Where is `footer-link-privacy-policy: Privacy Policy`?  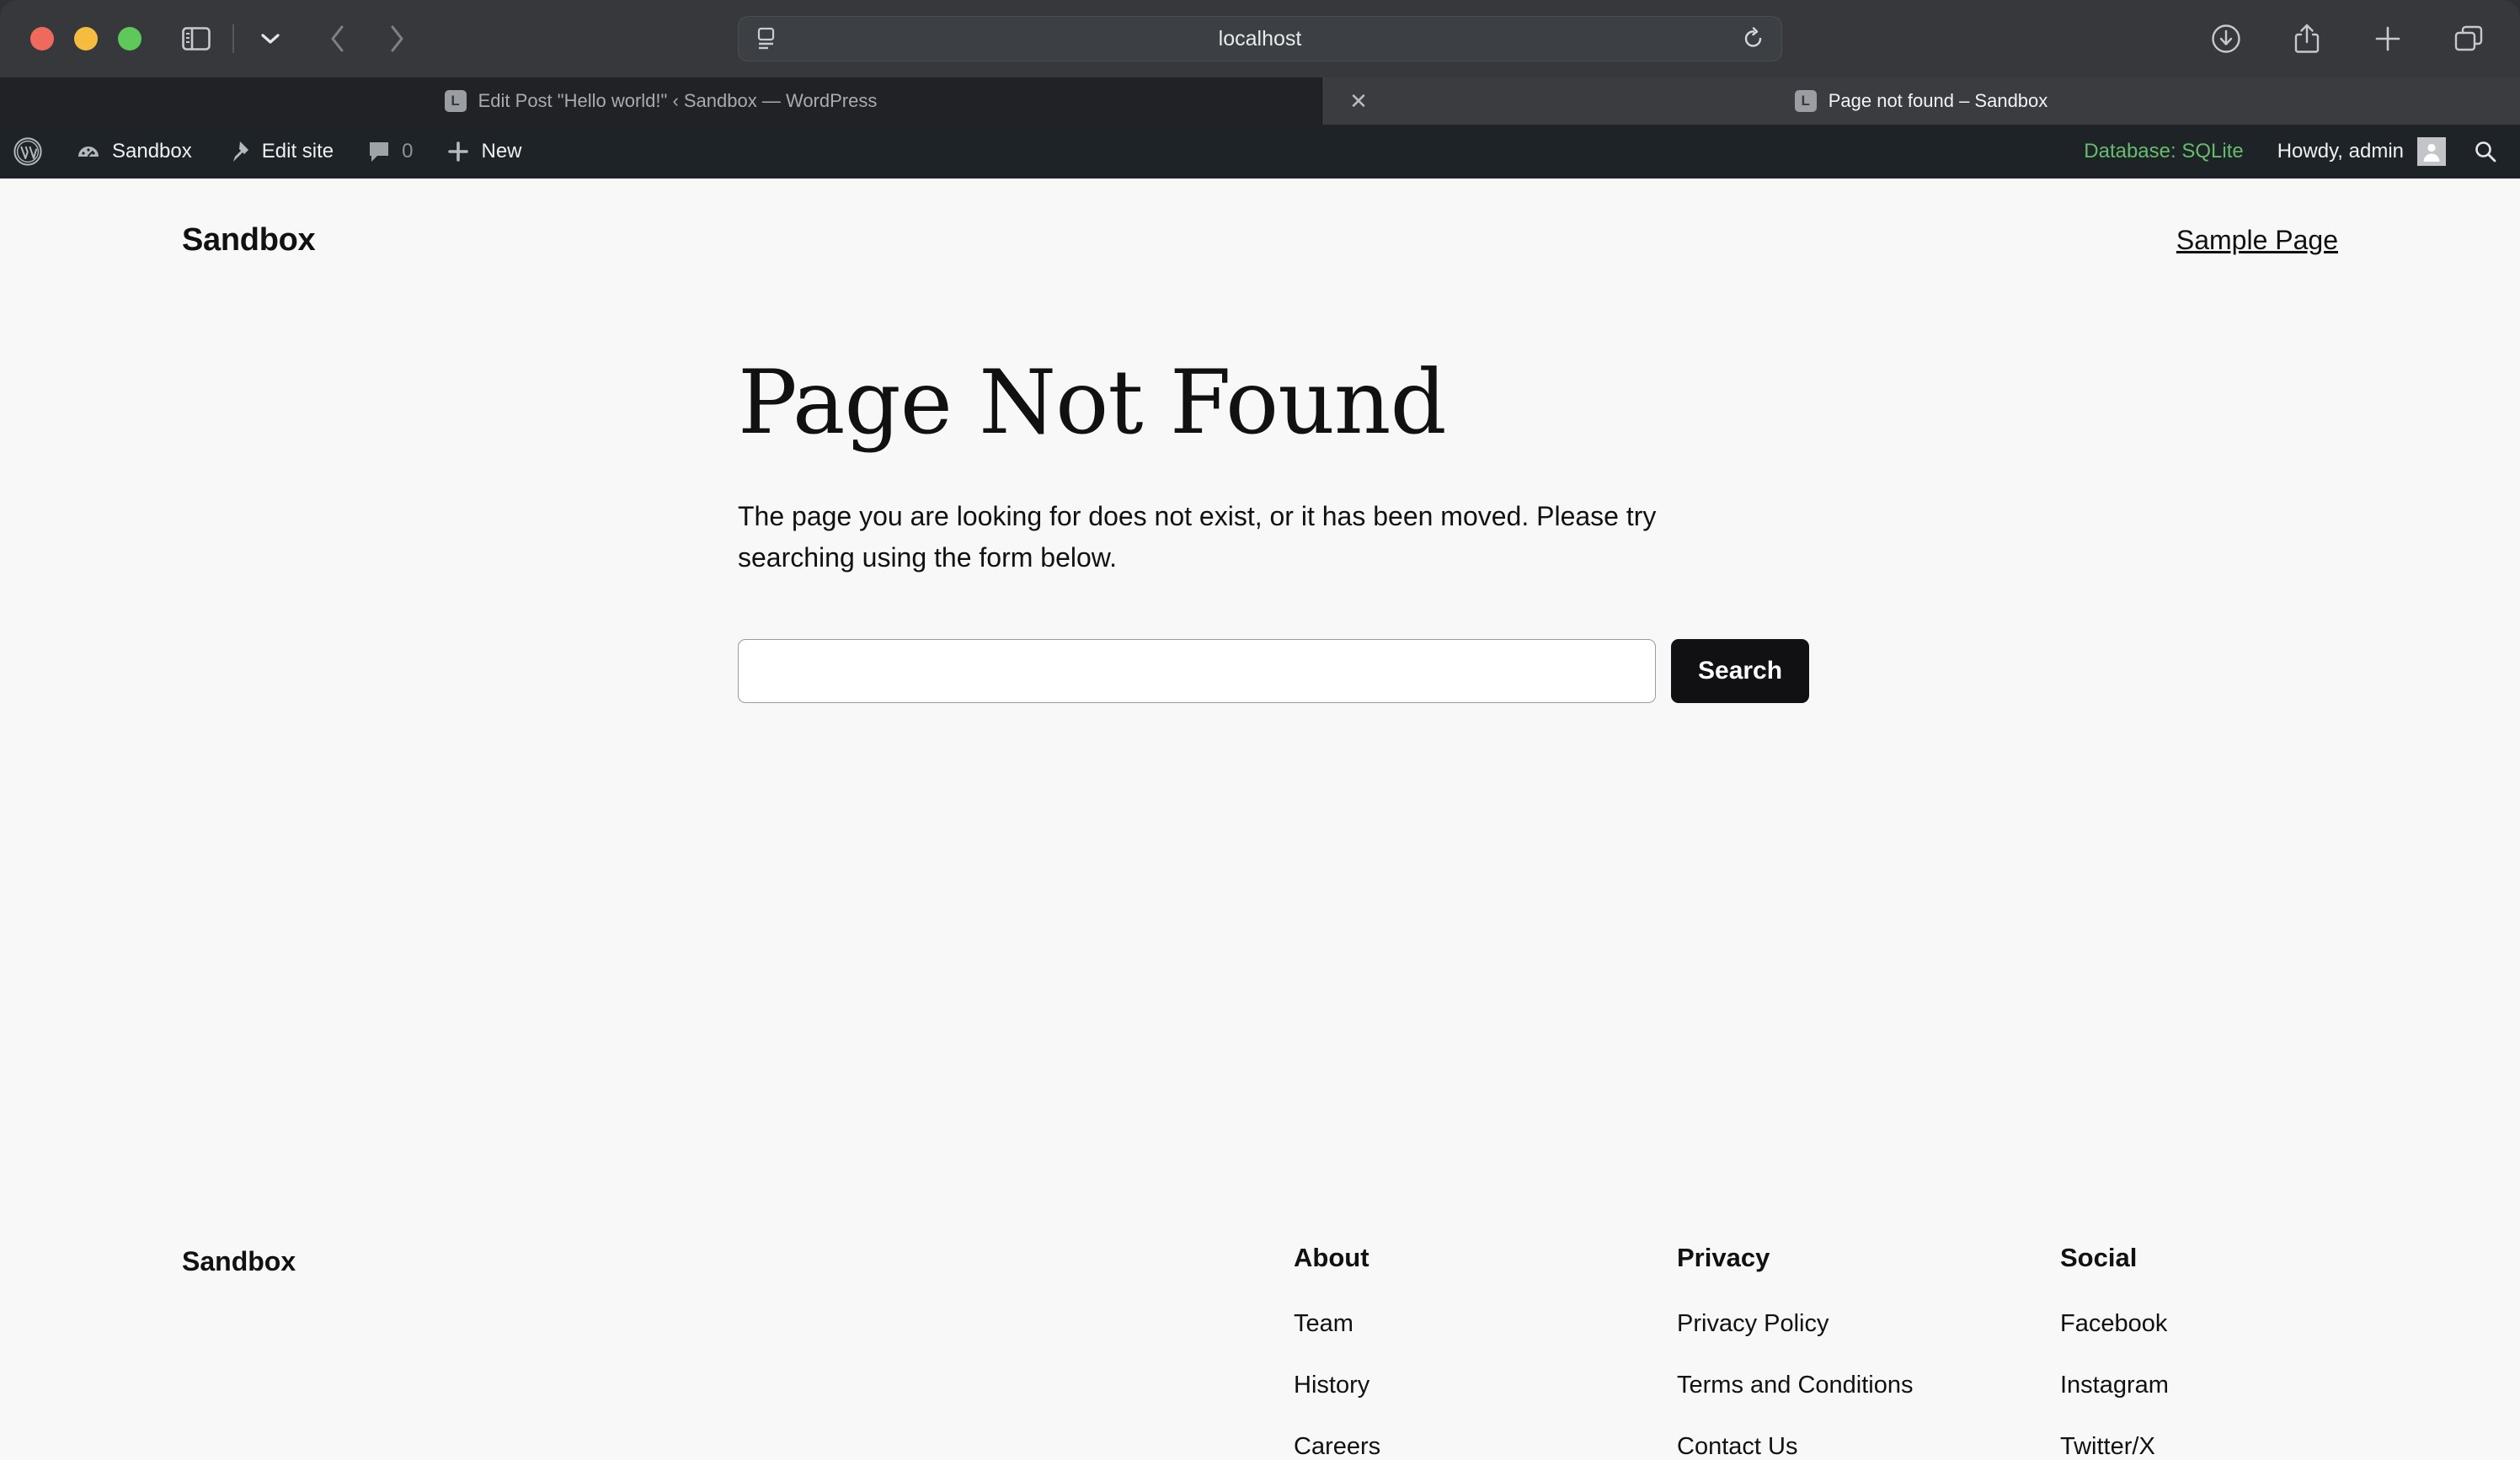 footer-link-privacy-policy: Privacy Policy is located at coordinates (1868, 1324).